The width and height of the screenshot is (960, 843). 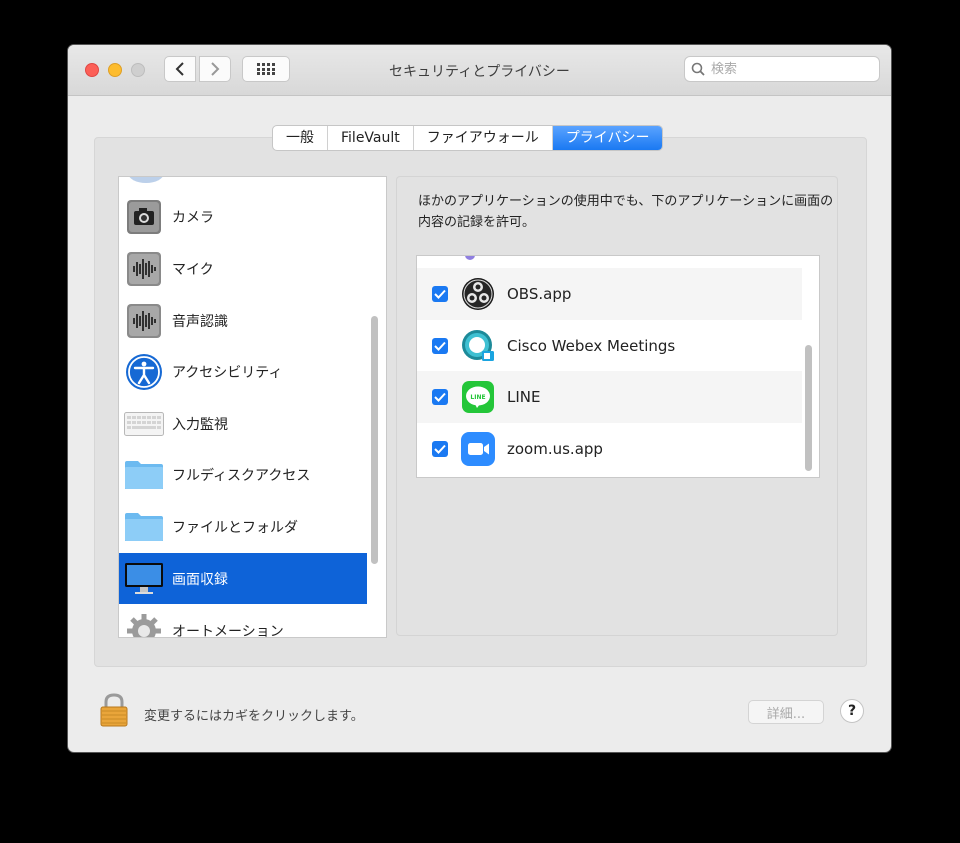 I want to click on gear-icon, so click(x=144, y=624).